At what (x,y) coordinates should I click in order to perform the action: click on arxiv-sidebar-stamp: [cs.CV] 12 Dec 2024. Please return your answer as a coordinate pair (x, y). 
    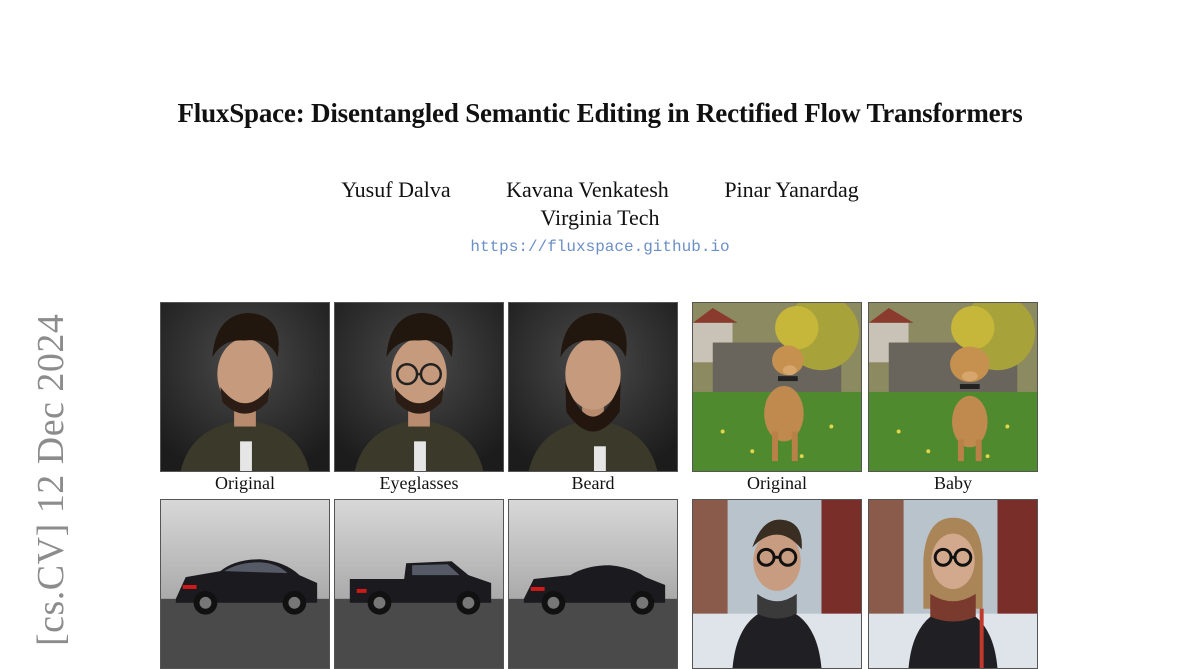
    Looking at the image, I should click on (51, 479).